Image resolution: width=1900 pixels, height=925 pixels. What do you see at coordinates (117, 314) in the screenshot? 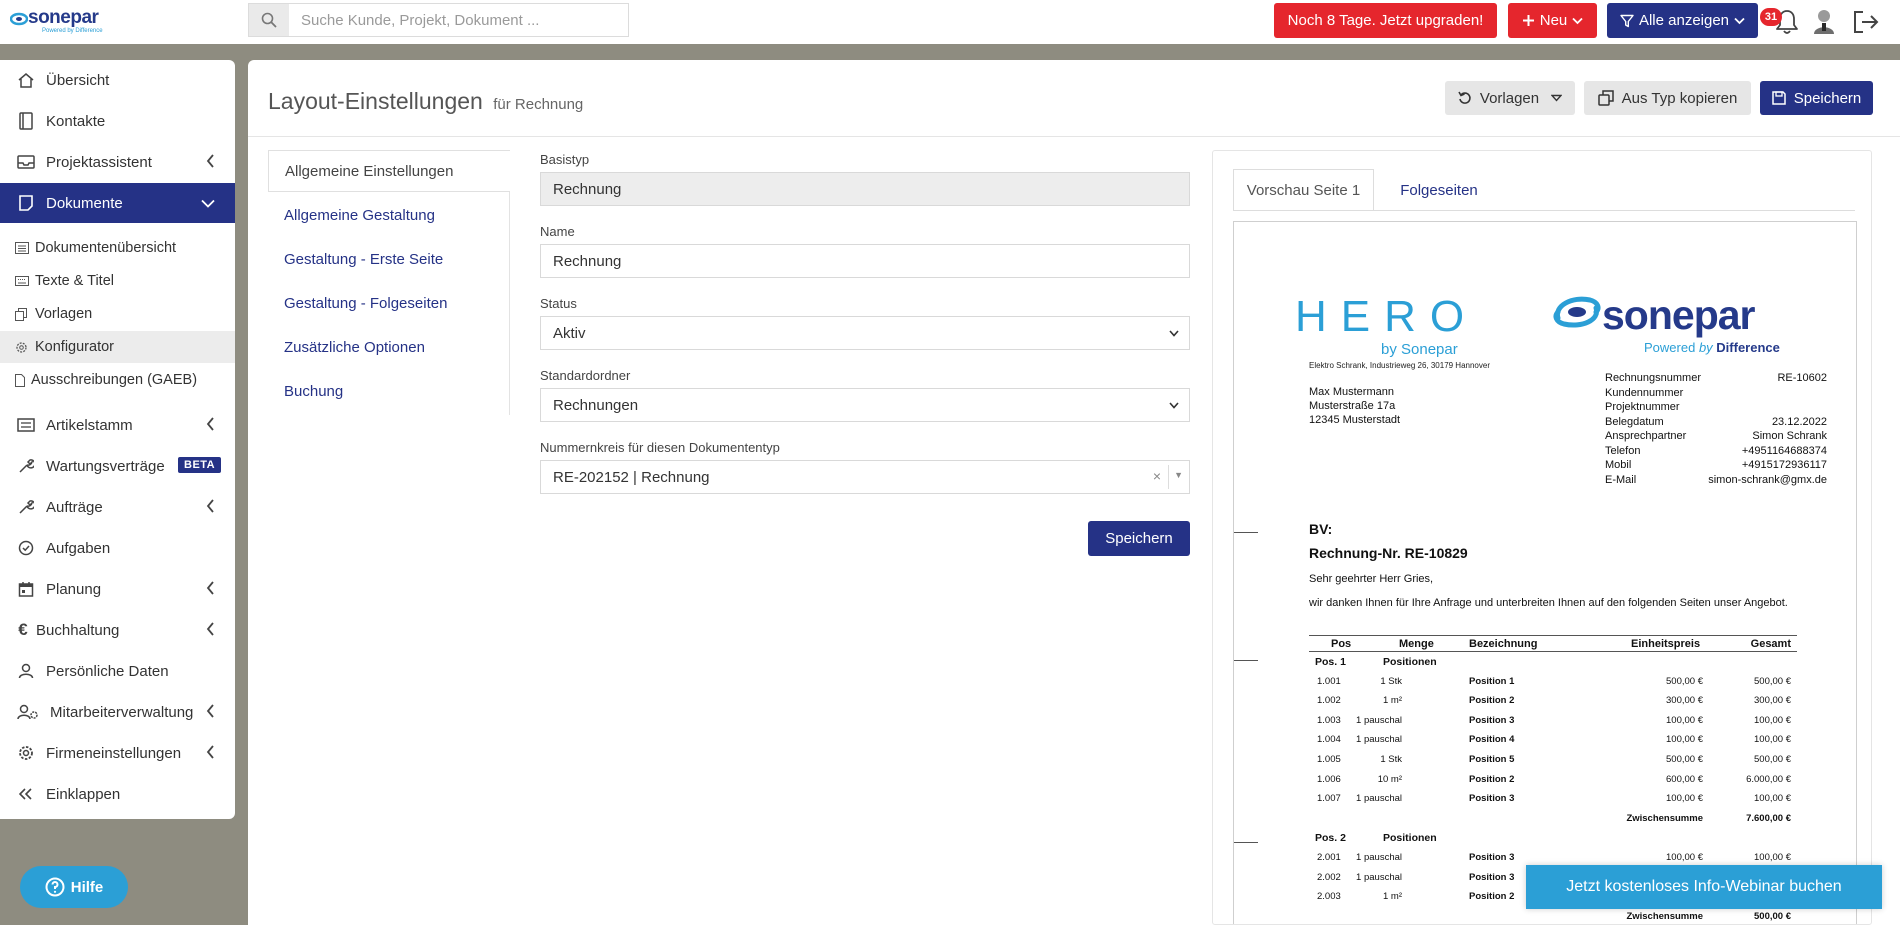
I see `sidebar-subitem-vorlagen: Vorlagen` at bounding box center [117, 314].